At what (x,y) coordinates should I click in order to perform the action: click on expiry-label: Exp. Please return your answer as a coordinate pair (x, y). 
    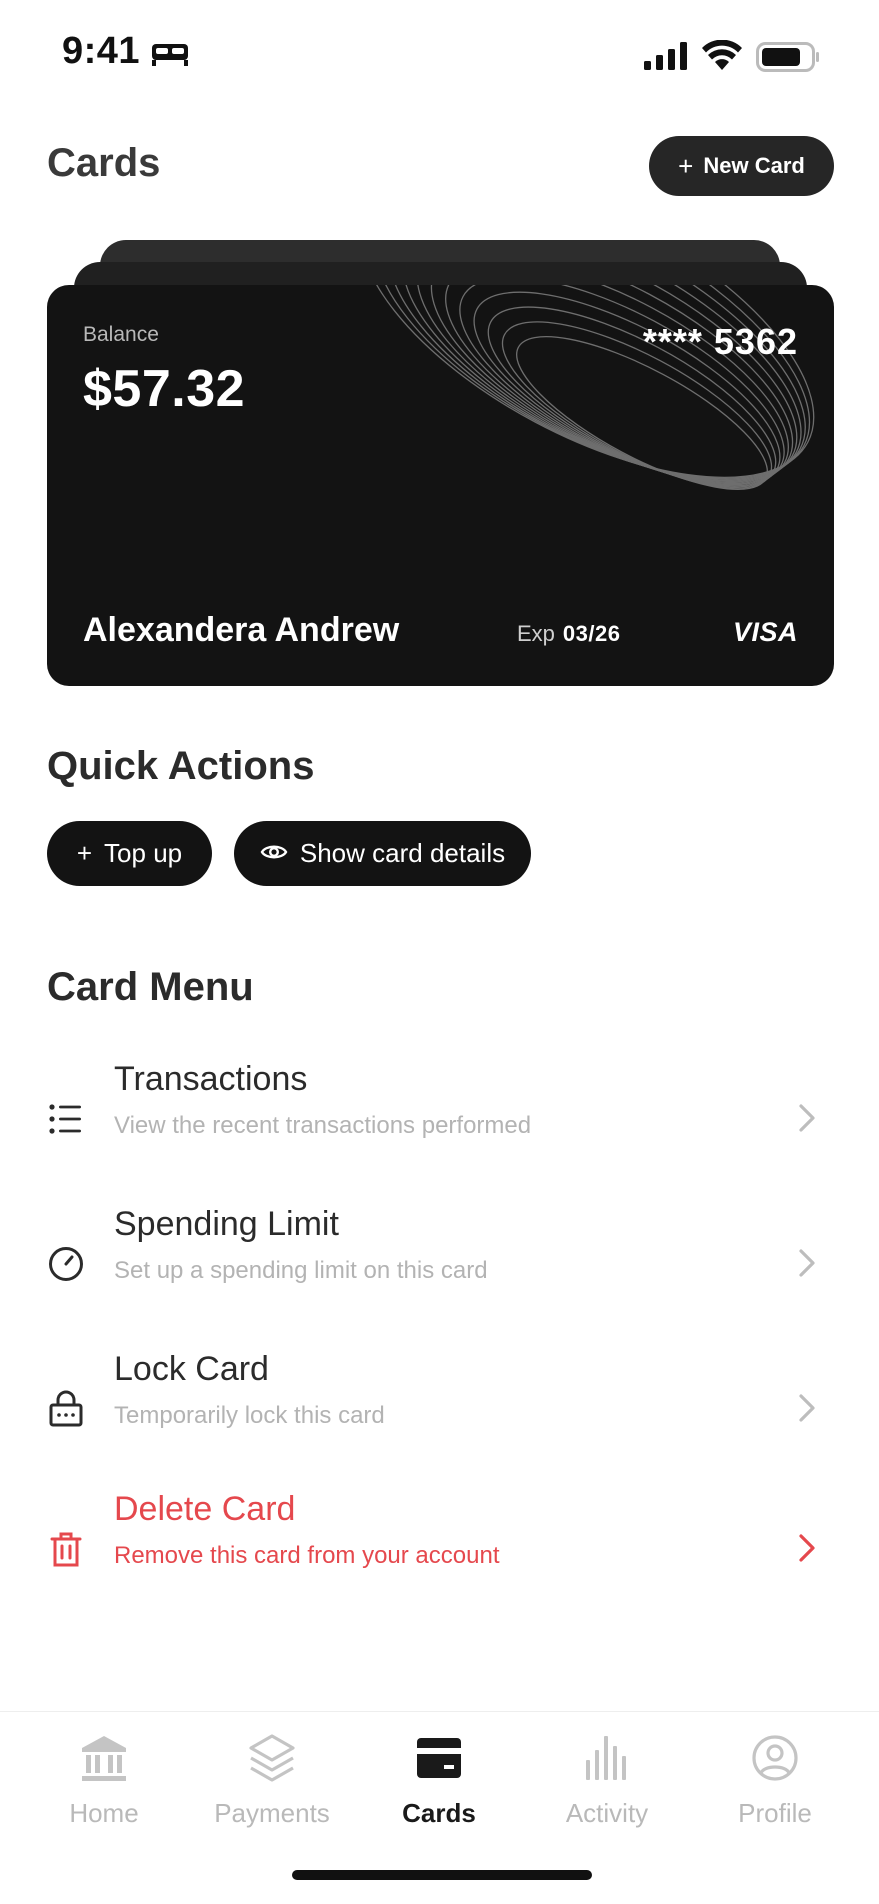
    Looking at the image, I should click on (536, 633).